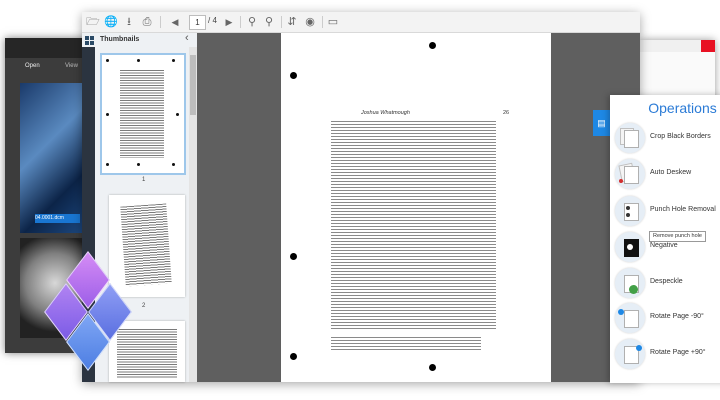 The image size is (720, 400). What do you see at coordinates (252, 22) in the screenshot?
I see `zoom-out-icon: ⚲` at bounding box center [252, 22].